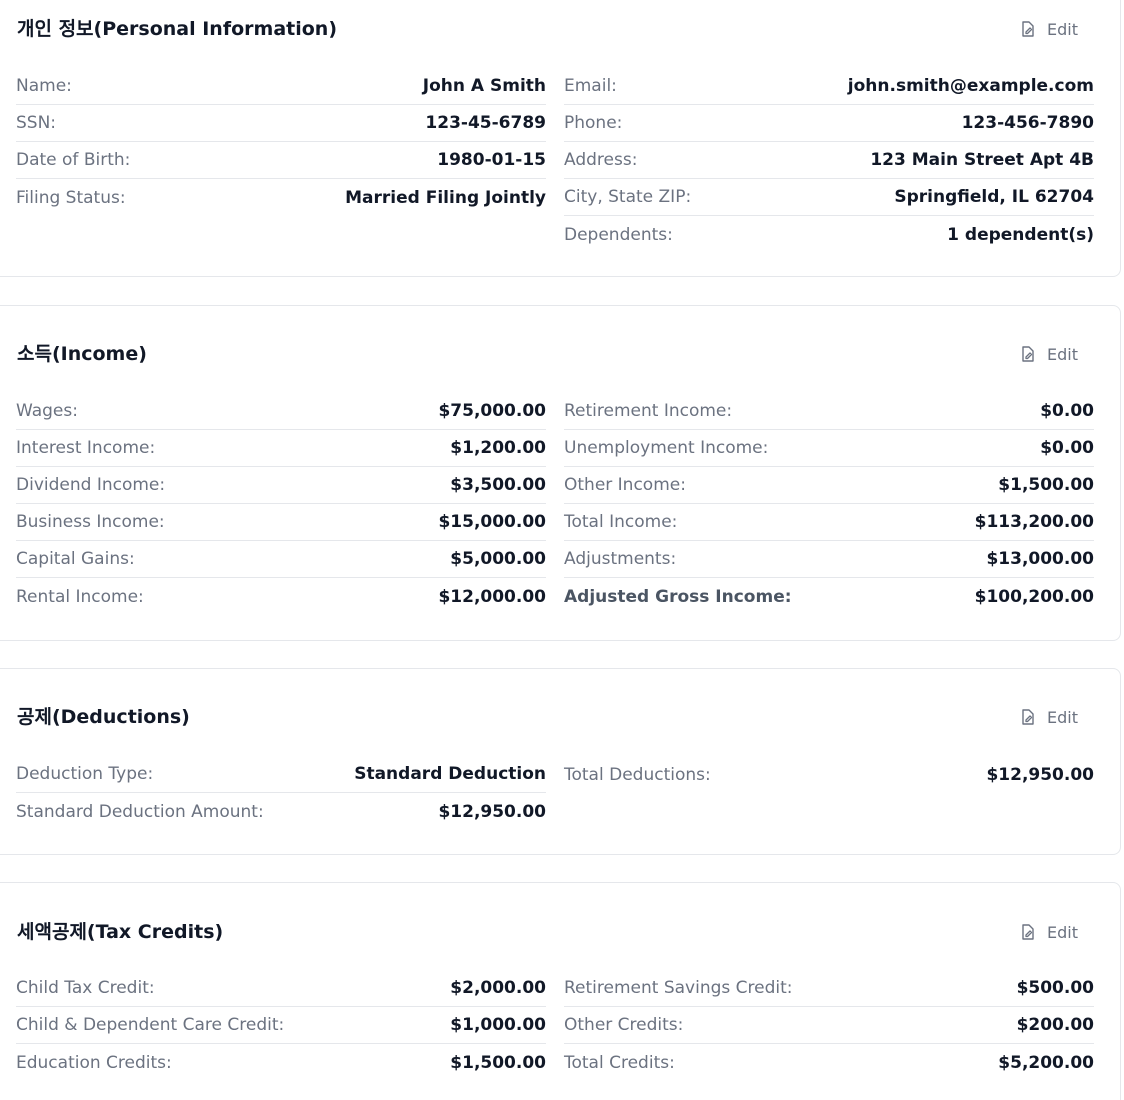 The image size is (1124, 1100). Describe the element at coordinates (554, 29) in the screenshot. I see `personal-info-header: 개인 정보(Personal Information) Edit` at that location.